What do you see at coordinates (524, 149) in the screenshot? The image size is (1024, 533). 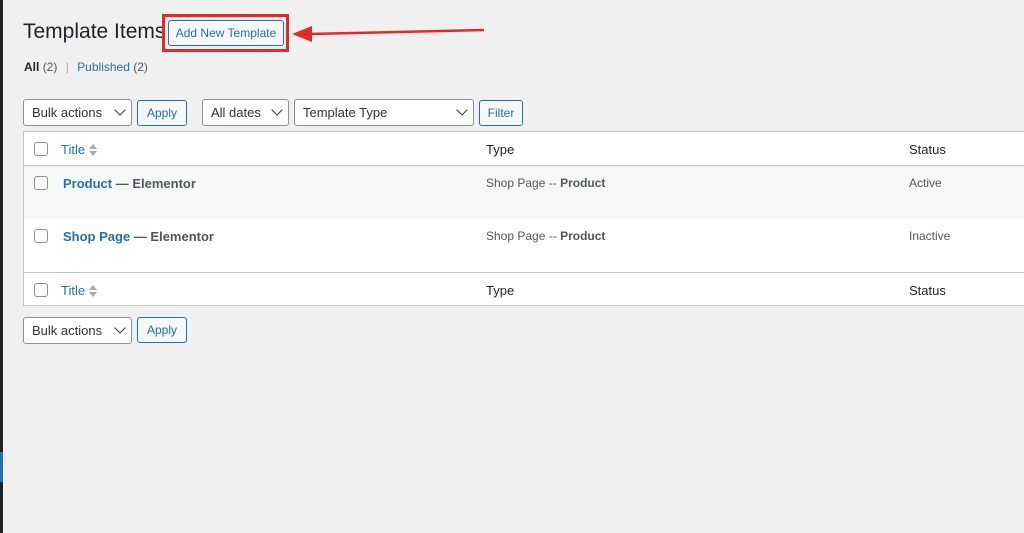 I see `table-header-row: Title Type Status` at bounding box center [524, 149].